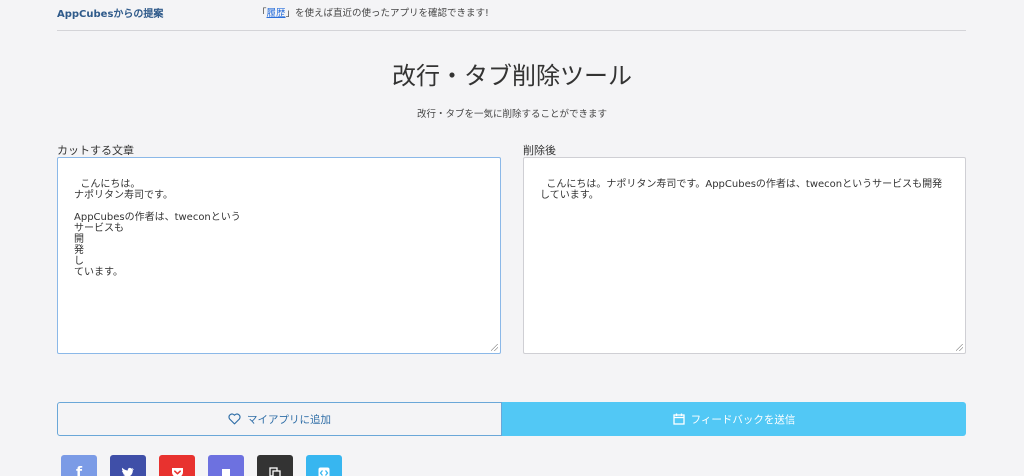  What do you see at coordinates (276, 13) in the screenshot?
I see `history-link: 履歴` at bounding box center [276, 13].